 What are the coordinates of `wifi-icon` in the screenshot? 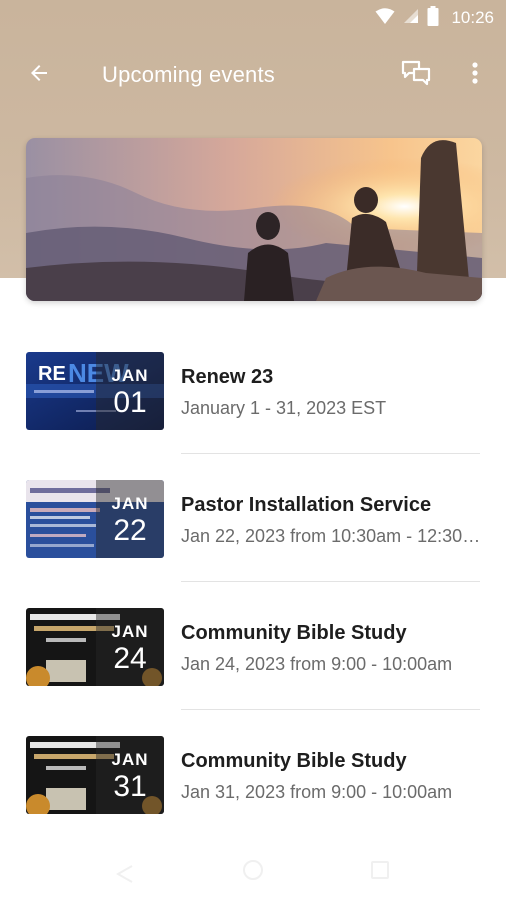 It's located at (385, 18).